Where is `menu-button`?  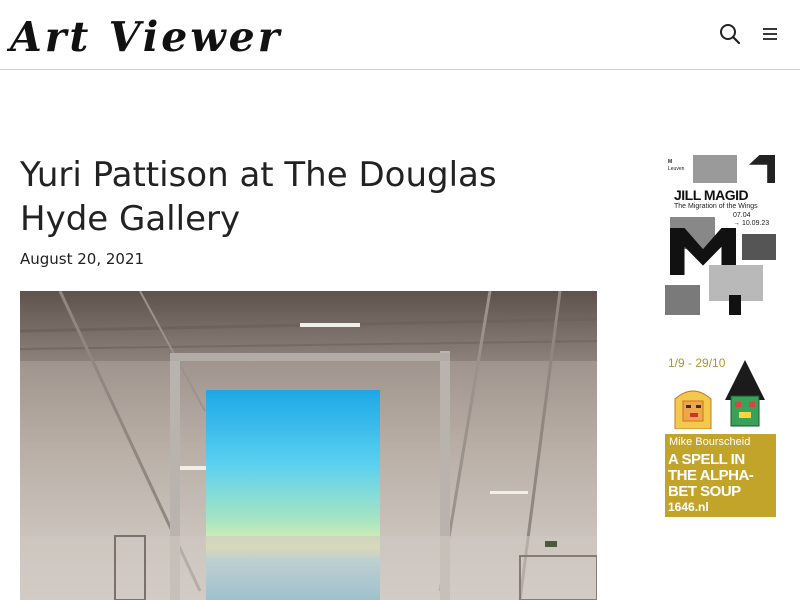 menu-button is located at coordinates (770, 34).